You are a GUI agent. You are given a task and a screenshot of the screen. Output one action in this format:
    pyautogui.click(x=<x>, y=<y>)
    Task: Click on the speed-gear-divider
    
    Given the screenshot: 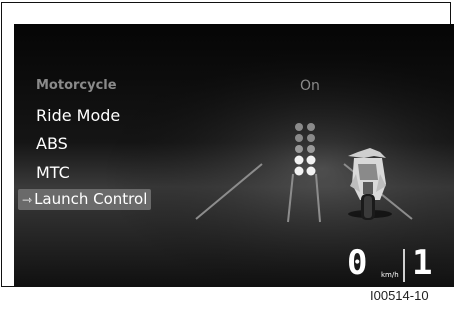 What is the action you would take?
    pyautogui.click(x=404, y=265)
    